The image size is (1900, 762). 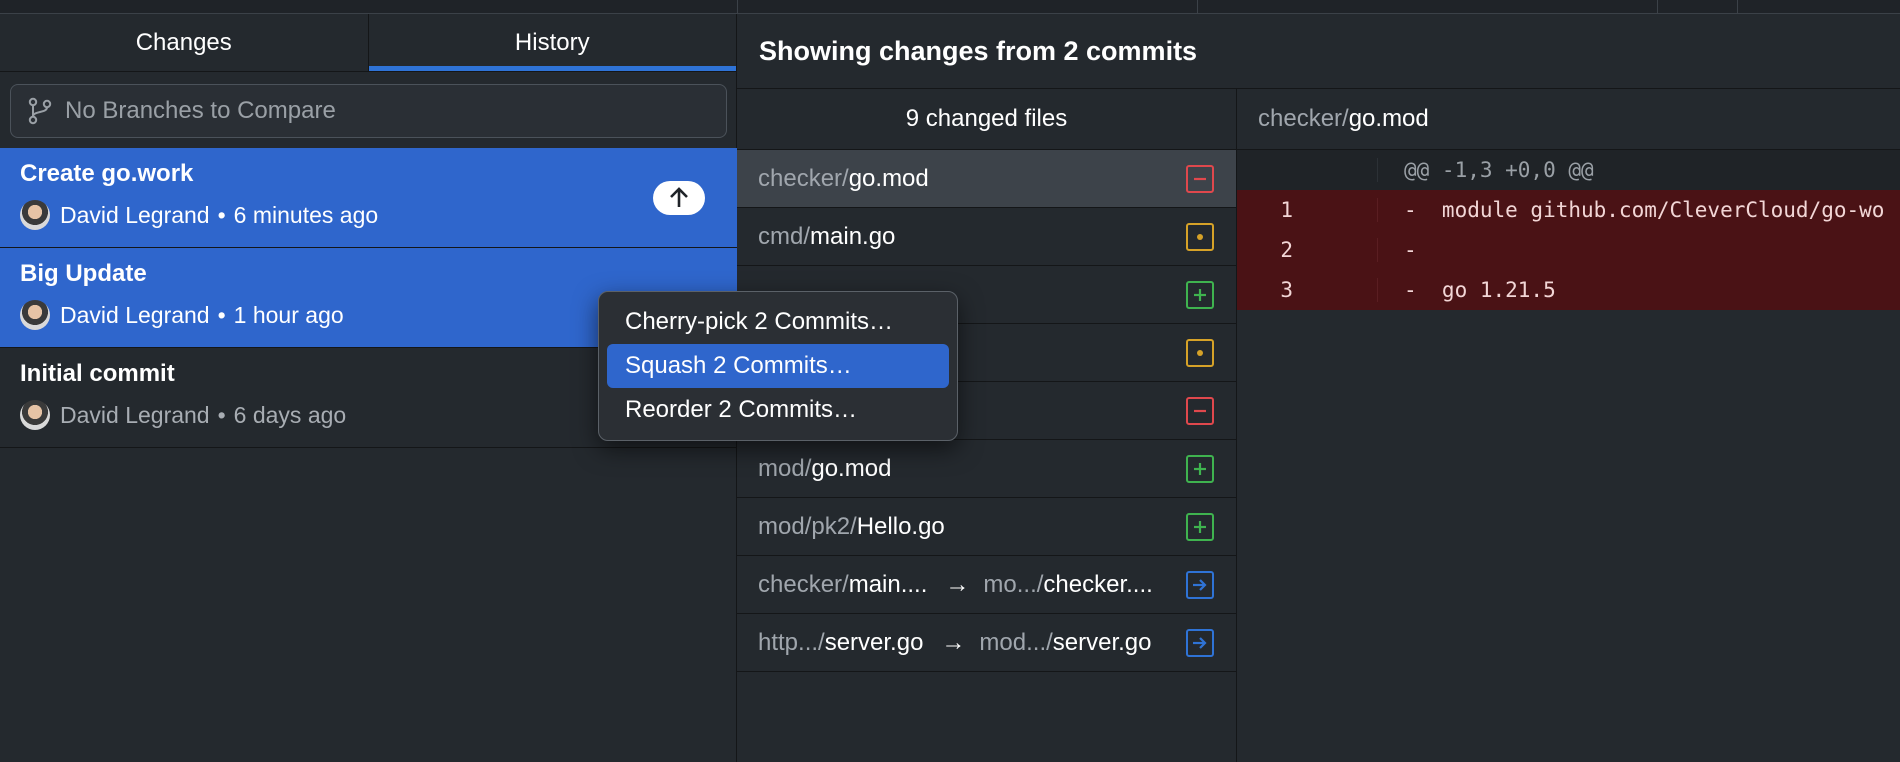 I want to click on commit-title: Big Update, so click(x=83, y=273).